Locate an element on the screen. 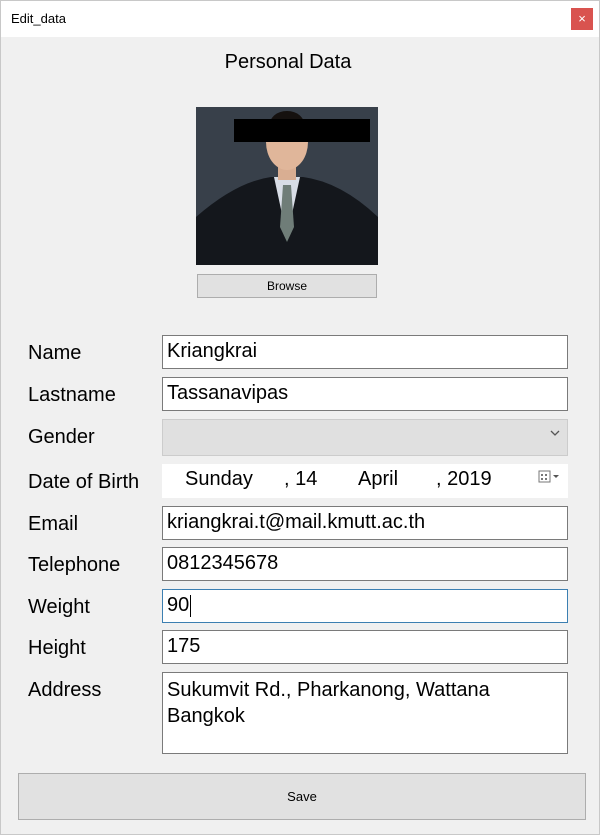  height-label: Height is located at coordinates (57, 648).